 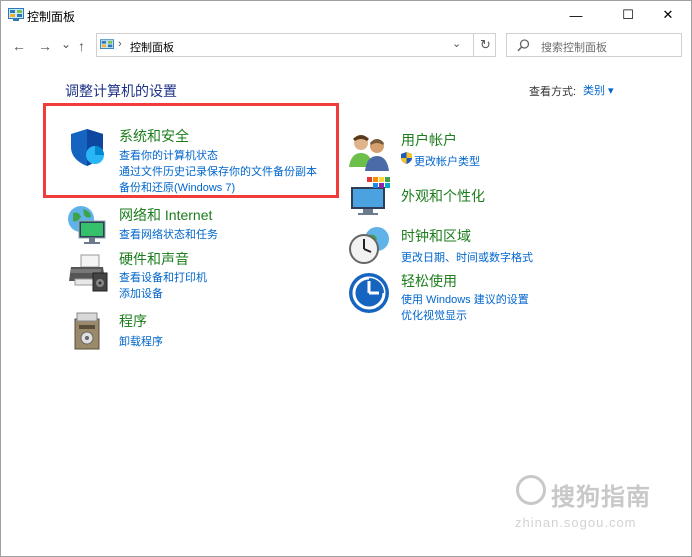 What do you see at coordinates (87, 331) in the screenshot?
I see `programs-box-icon` at bounding box center [87, 331].